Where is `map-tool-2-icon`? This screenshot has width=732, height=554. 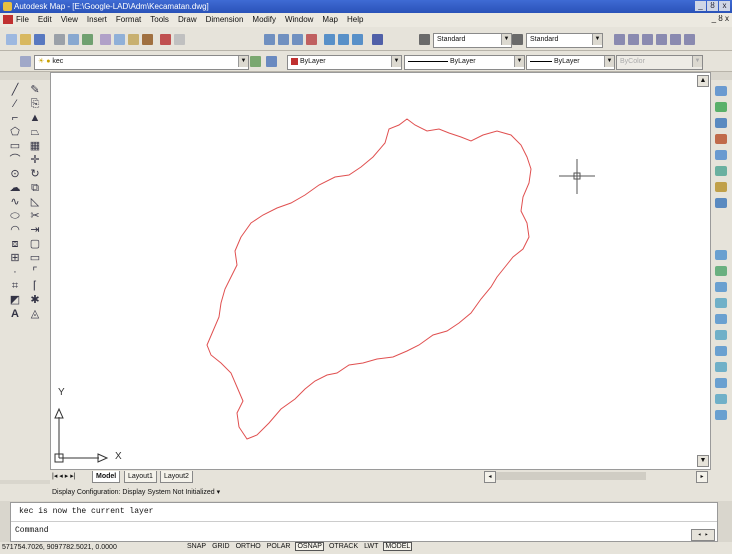
map-tool-2-icon is located at coordinates (633, 39).